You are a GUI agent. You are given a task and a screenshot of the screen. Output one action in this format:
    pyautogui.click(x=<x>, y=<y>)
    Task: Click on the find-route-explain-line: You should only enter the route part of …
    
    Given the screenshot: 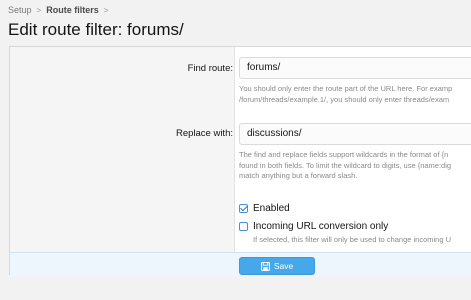 What is the action you would take?
    pyautogui.click(x=346, y=88)
    